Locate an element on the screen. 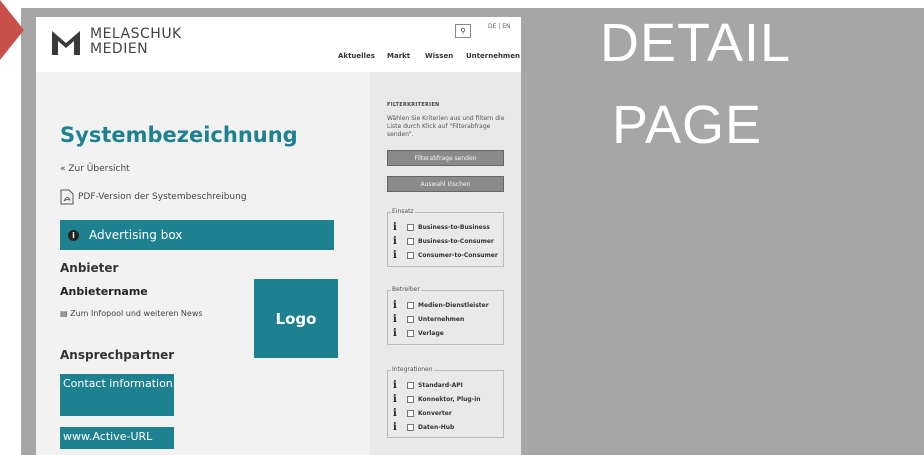 Image resolution: width=924 pixels, height=455 pixels. filter-option-label: Verlage is located at coordinates (431, 333).